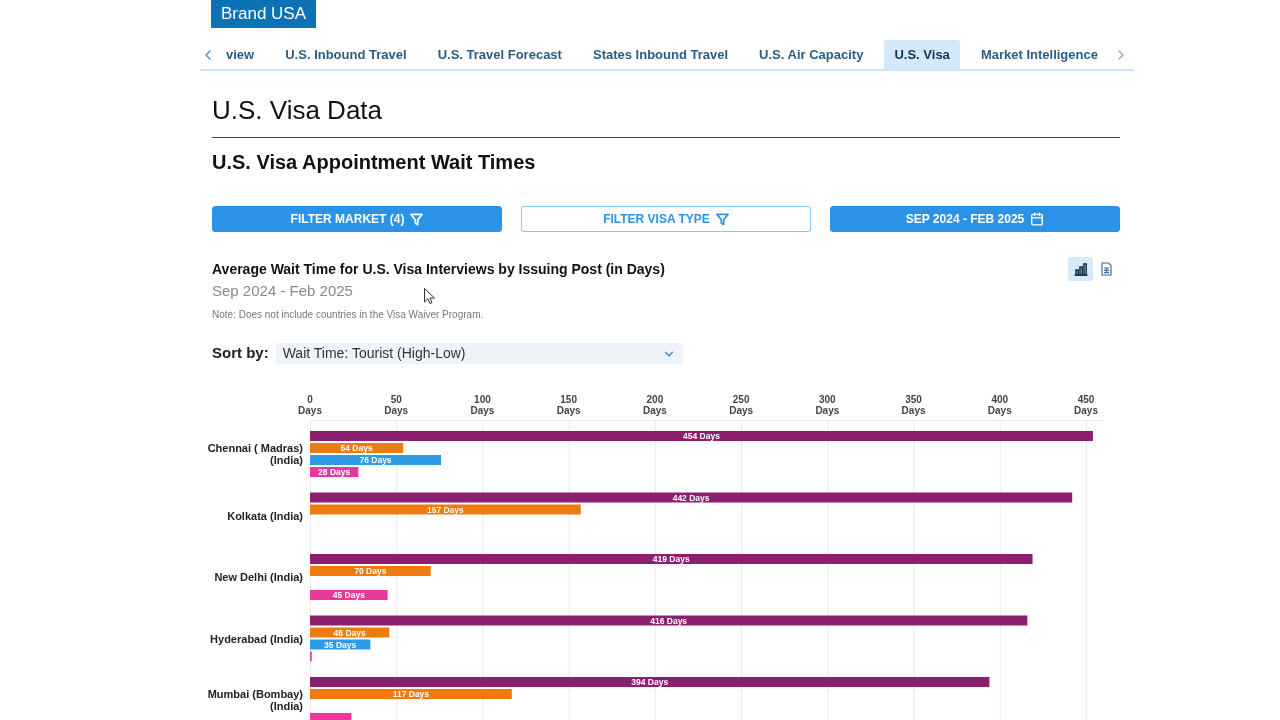 This screenshot has height=720, width=1280. I want to click on axis-tick-label: 350 Days, so click(913, 405).